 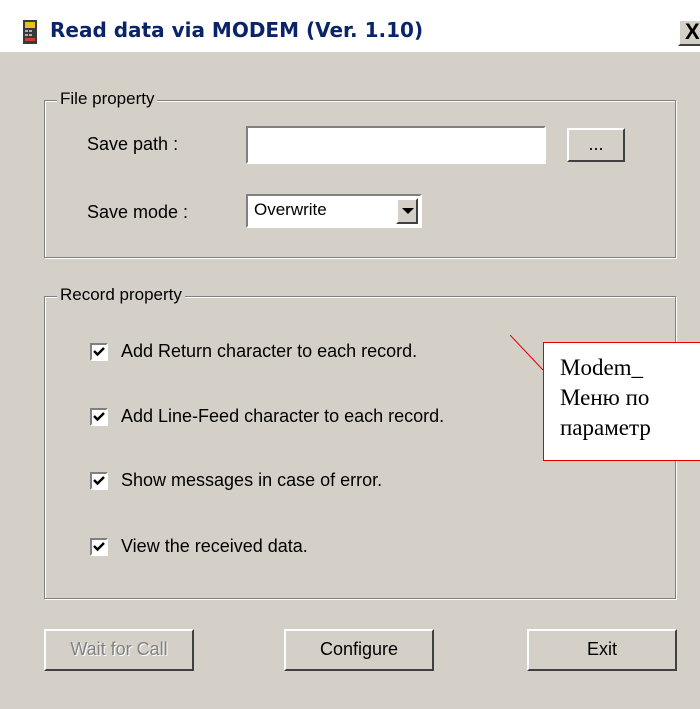 I want to click on save-mode-label: Save mode :, so click(x=138, y=212).